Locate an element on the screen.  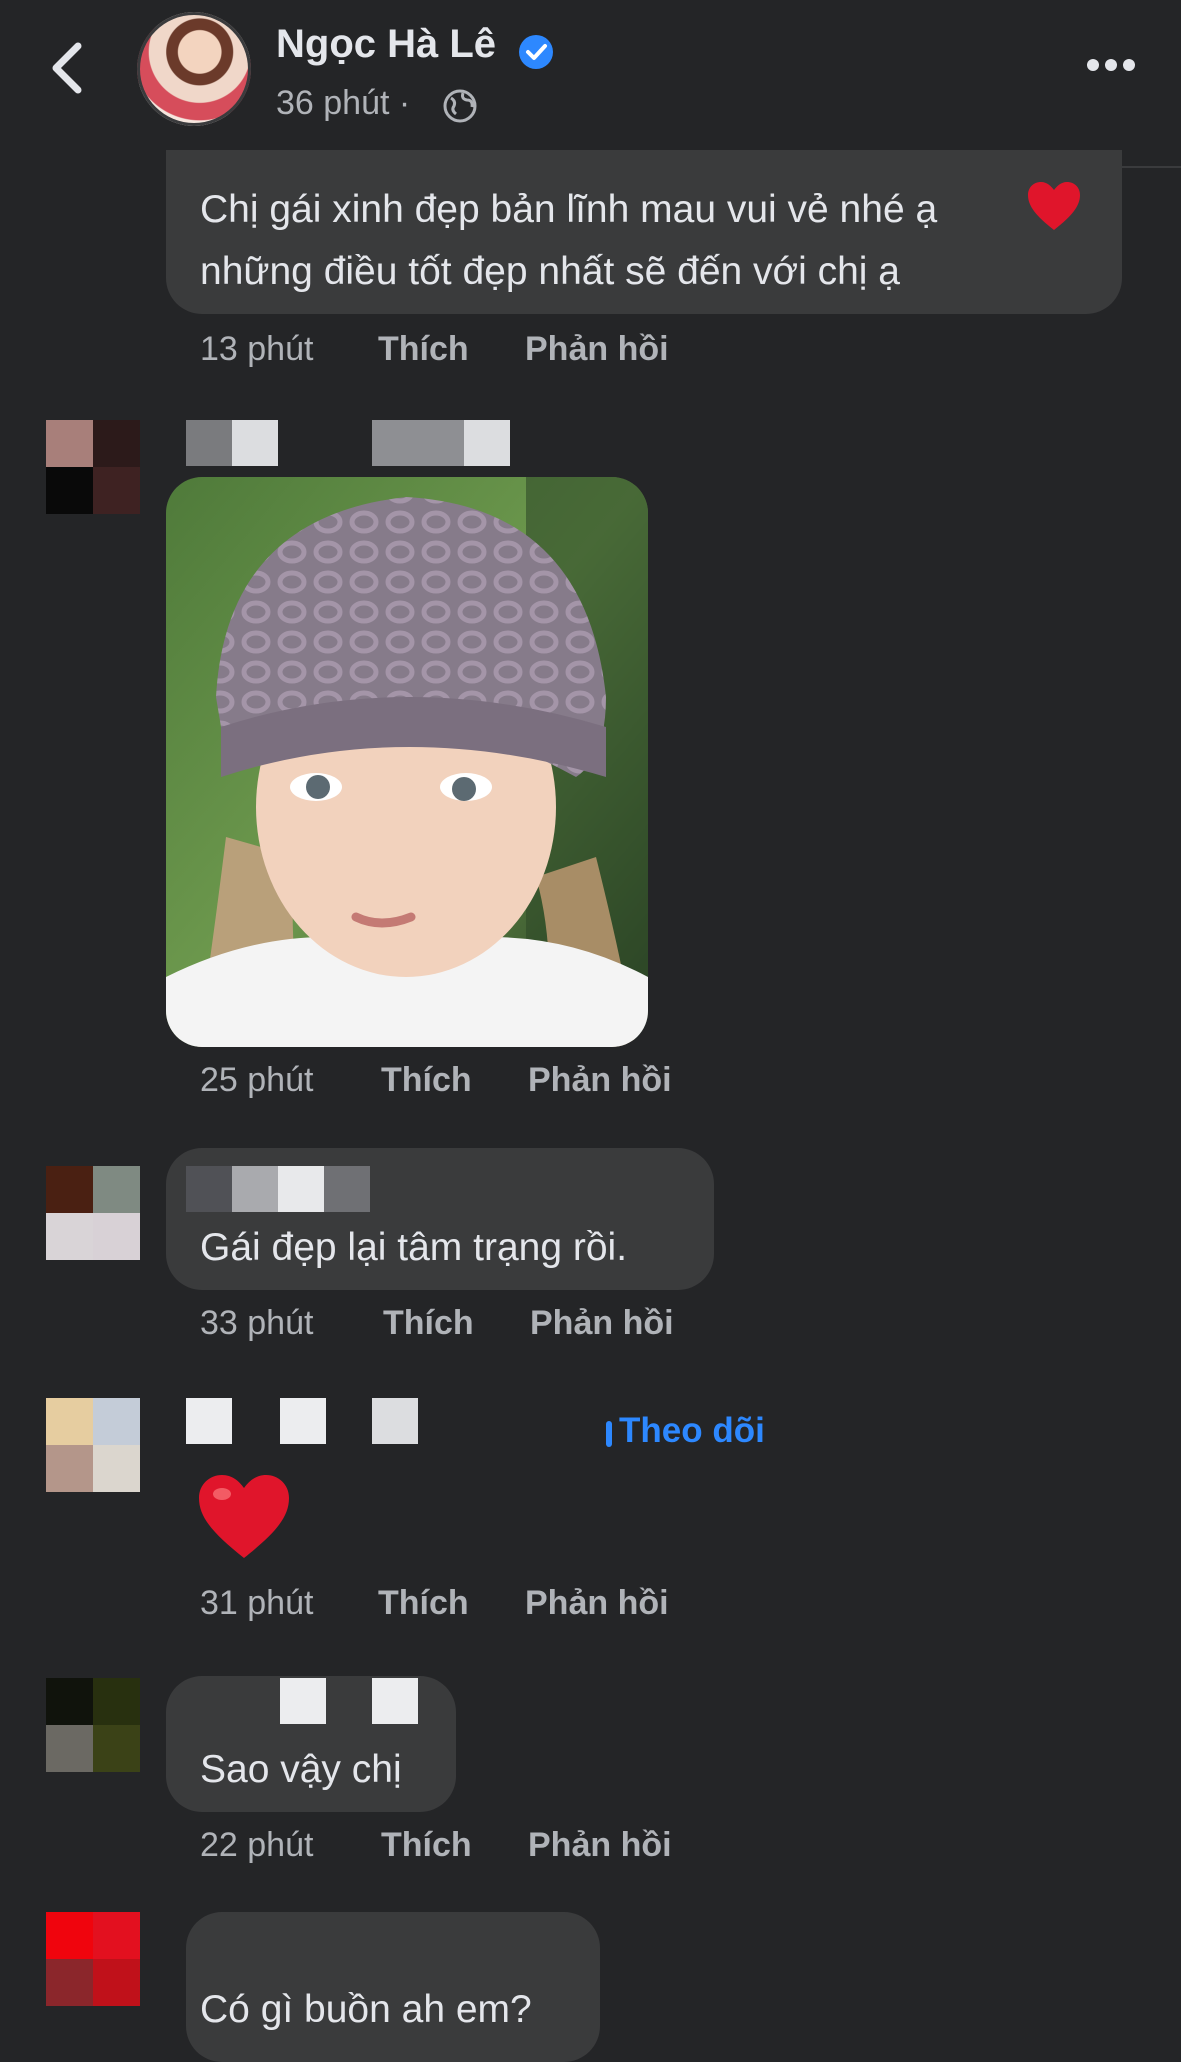
comment-time: 33 phút is located at coordinates (257, 1323).